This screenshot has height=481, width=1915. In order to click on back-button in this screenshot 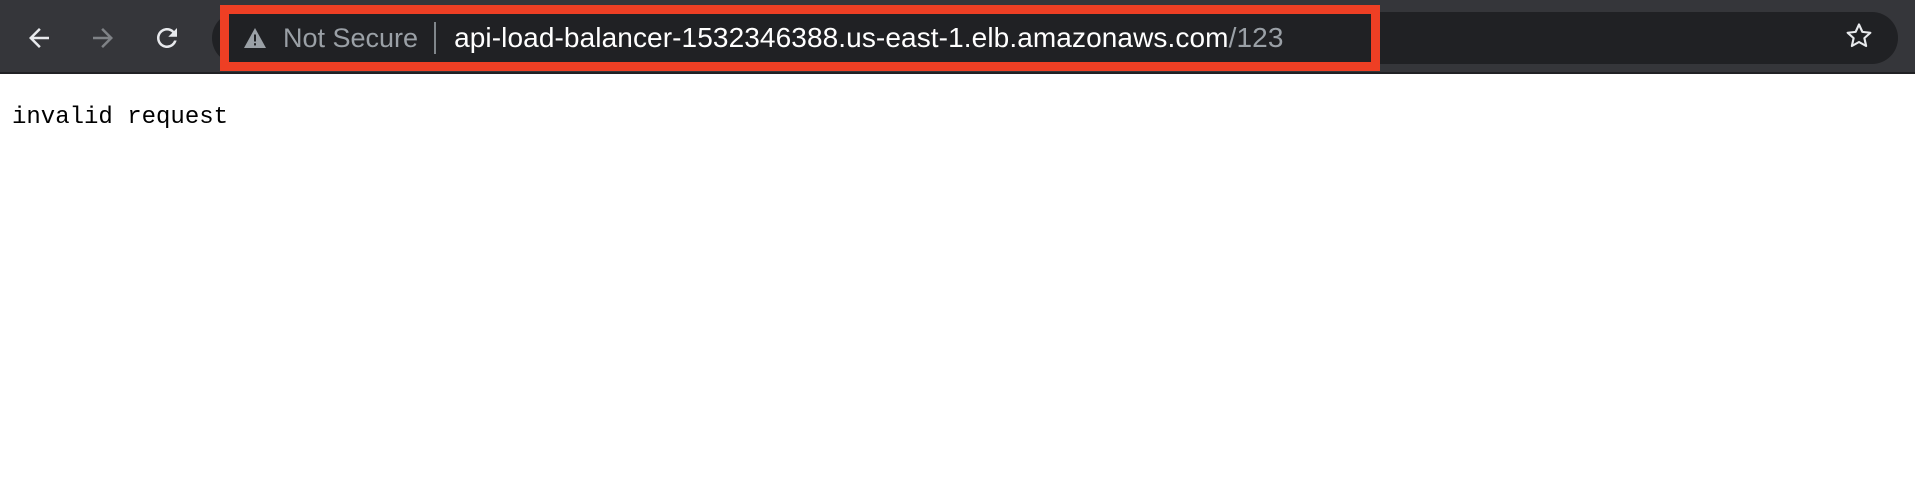, I will do `click(39, 38)`.